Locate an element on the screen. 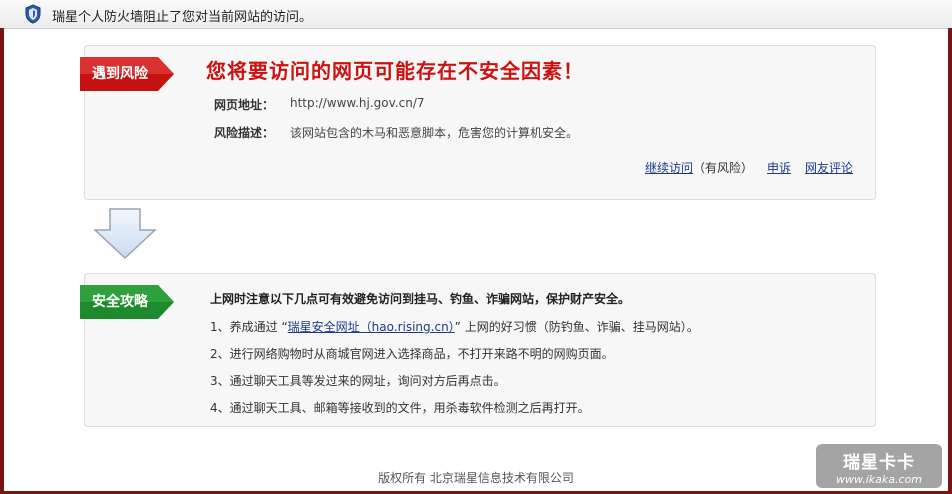 This screenshot has width=952, height=494. url-label: 网页地址： is located at coordinates (244, 105).